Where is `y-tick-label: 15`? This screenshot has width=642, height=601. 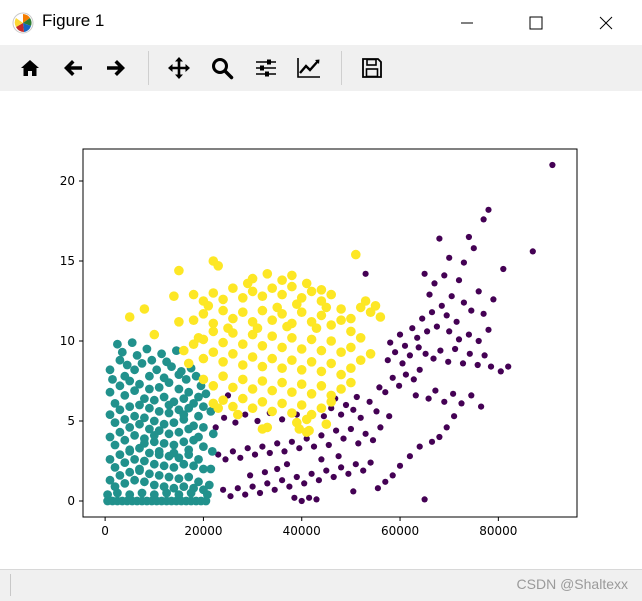 y-tick-label: 15 is located at coordinates (67, 261).